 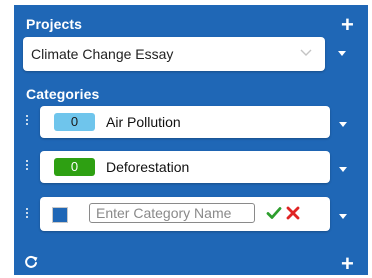 I want to click on categories-title: Categories, so click(x=63, y=94).